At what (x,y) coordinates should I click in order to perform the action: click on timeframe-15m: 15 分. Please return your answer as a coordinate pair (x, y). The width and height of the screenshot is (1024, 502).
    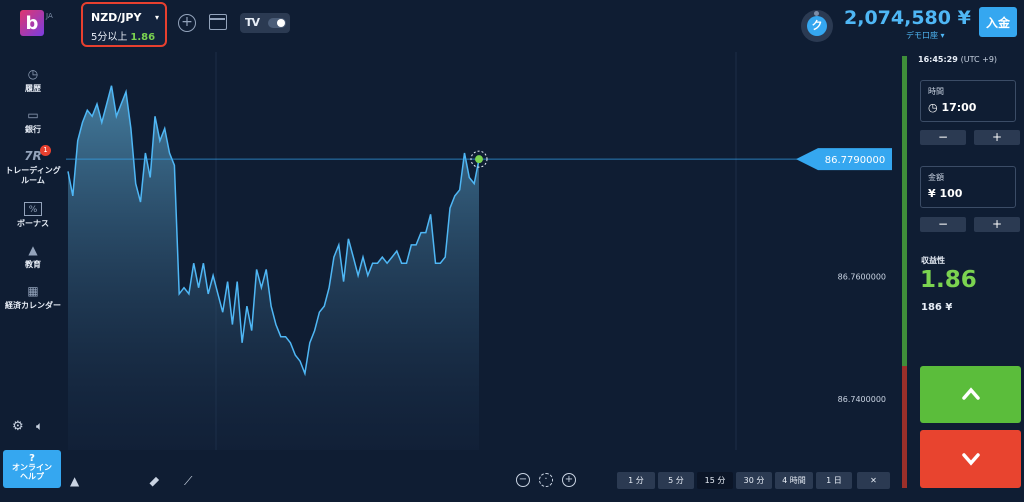
    Looking at the image, I should click on (715, 480).